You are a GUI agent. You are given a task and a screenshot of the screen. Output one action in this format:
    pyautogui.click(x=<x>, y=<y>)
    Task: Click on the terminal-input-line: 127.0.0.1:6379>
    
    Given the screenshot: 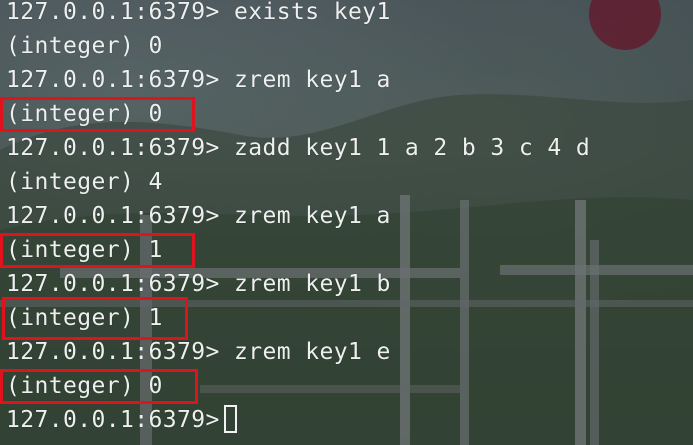 What is the action you would take?
    pyautogui.click(x=121, y=420)
    